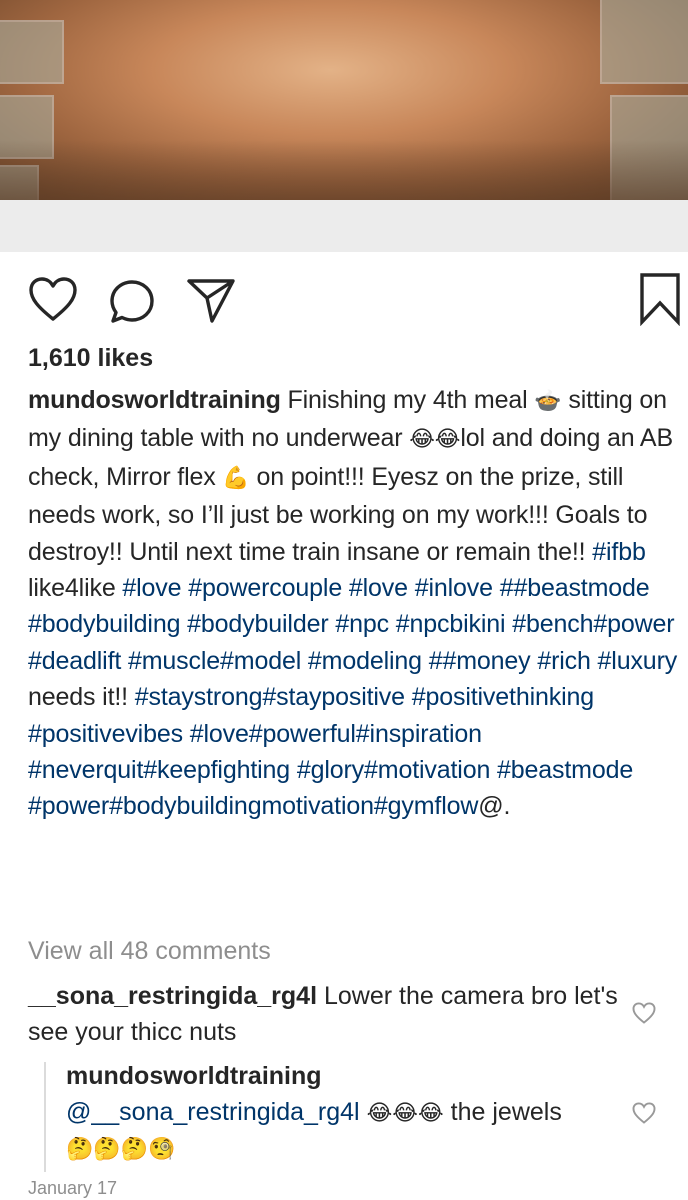 Image resolution: width=688 pixels, height=1200 pixels. I want to click on reply-thinking-emojis: 🤔🤔🤔🧐, so click(121, 1149).